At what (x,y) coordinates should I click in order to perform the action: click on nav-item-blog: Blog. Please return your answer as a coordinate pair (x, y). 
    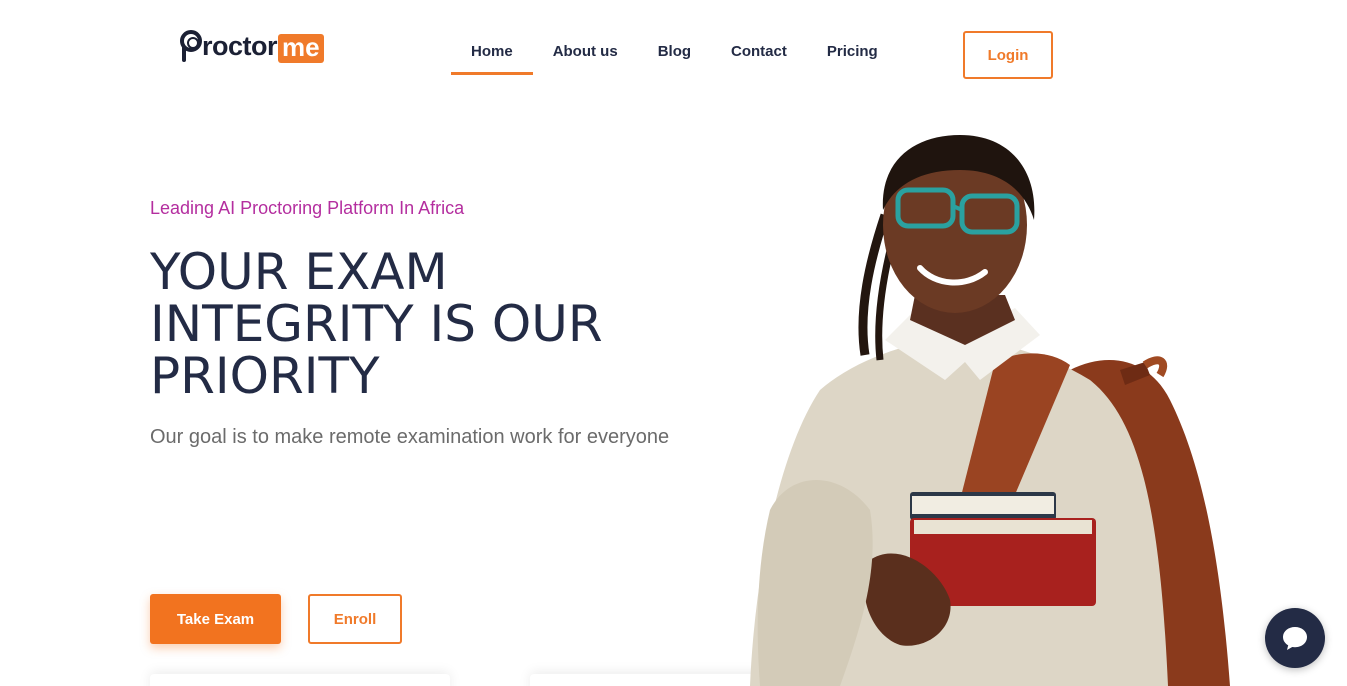
    Looking at the image, I should click on (674, 54).